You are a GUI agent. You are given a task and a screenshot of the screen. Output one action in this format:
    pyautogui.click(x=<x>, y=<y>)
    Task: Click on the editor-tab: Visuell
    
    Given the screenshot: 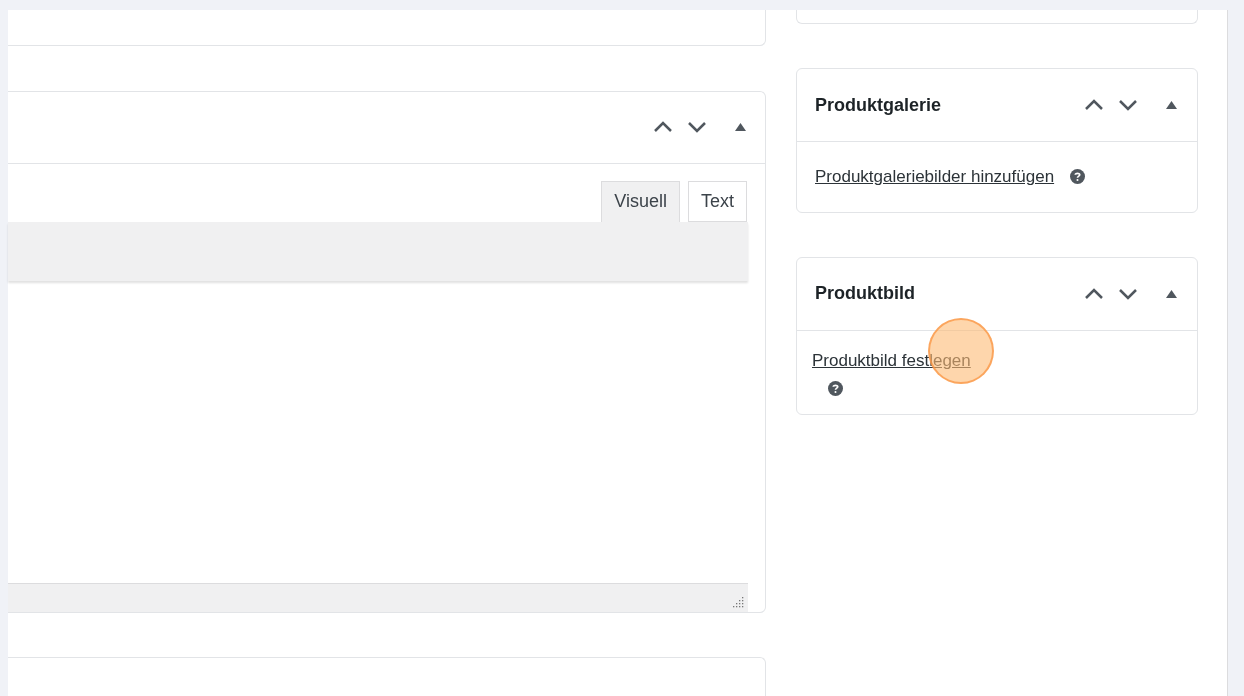 What is the action you would take?
    pyautogui.click(x=640, y=201)
    